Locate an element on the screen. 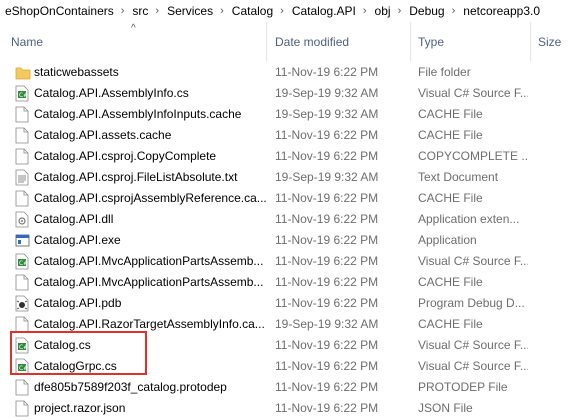 The image size is (570, 420). file-name: Catalog.API.csproj.FileListAbsolute.txt is located at coordinates (151, 177).